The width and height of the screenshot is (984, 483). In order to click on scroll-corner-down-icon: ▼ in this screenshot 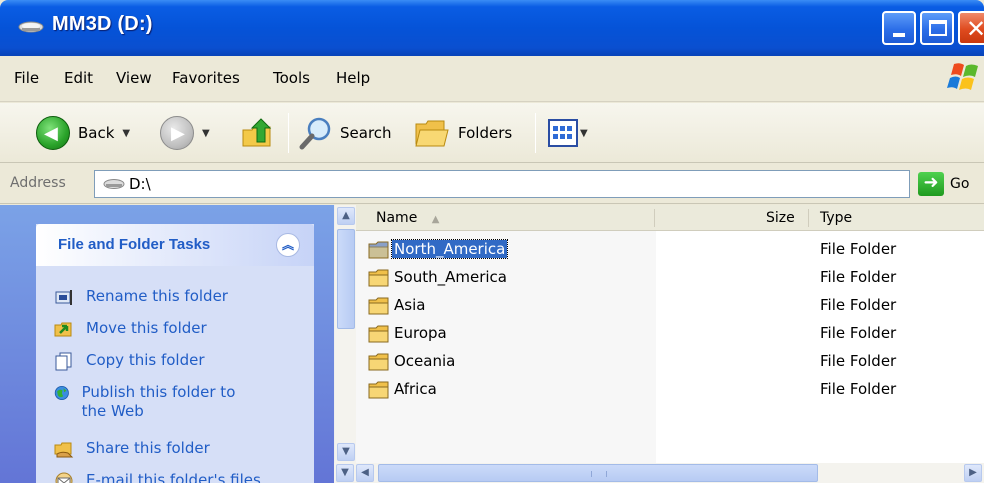, I will do `click(345, 473)`.